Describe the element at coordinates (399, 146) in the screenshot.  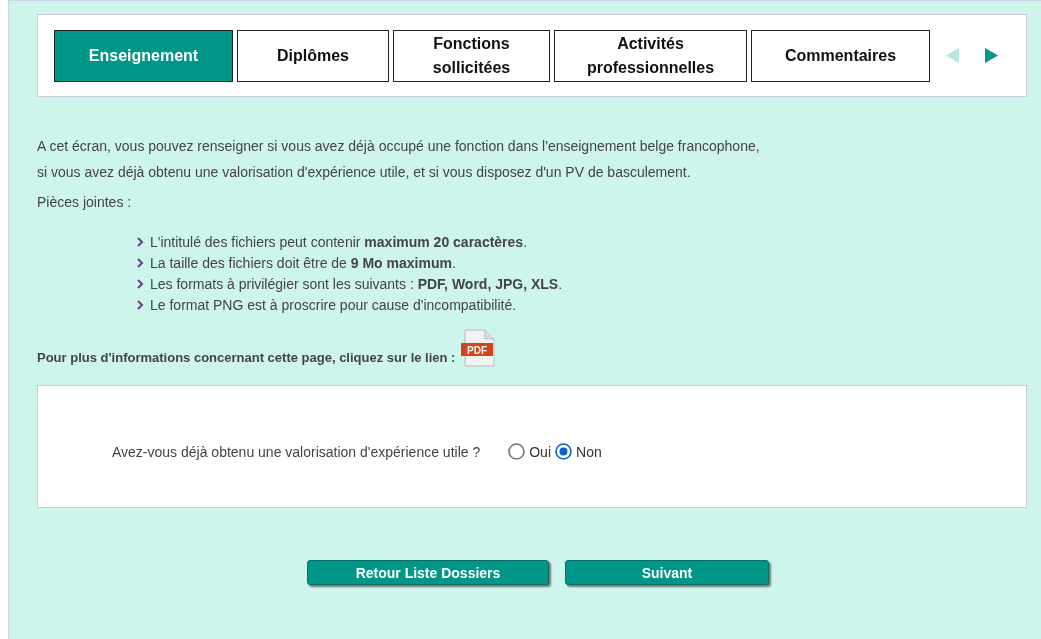
I see `intro-text: A cet écran, vous pouvez renseigner si vous avez déjà occupé une fonction dans l'enseignement belge francophone,` at that location.